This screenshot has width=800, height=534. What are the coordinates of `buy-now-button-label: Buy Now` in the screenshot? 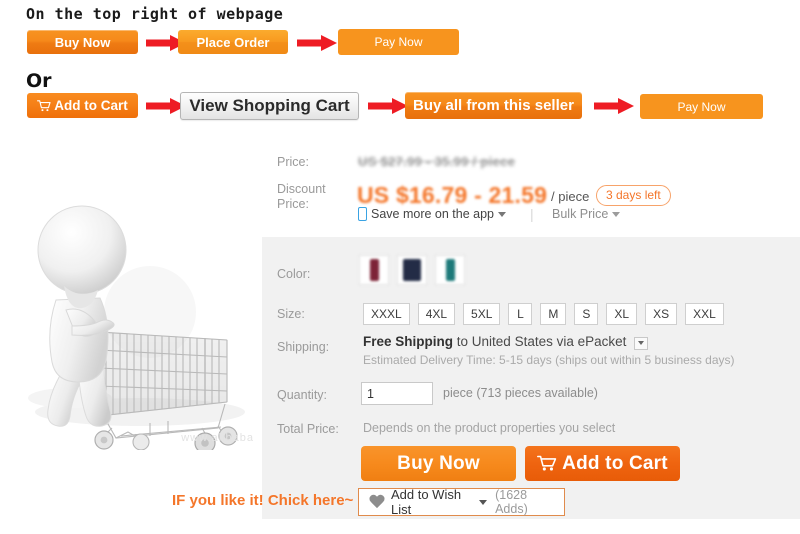 It's located at (438, 463).